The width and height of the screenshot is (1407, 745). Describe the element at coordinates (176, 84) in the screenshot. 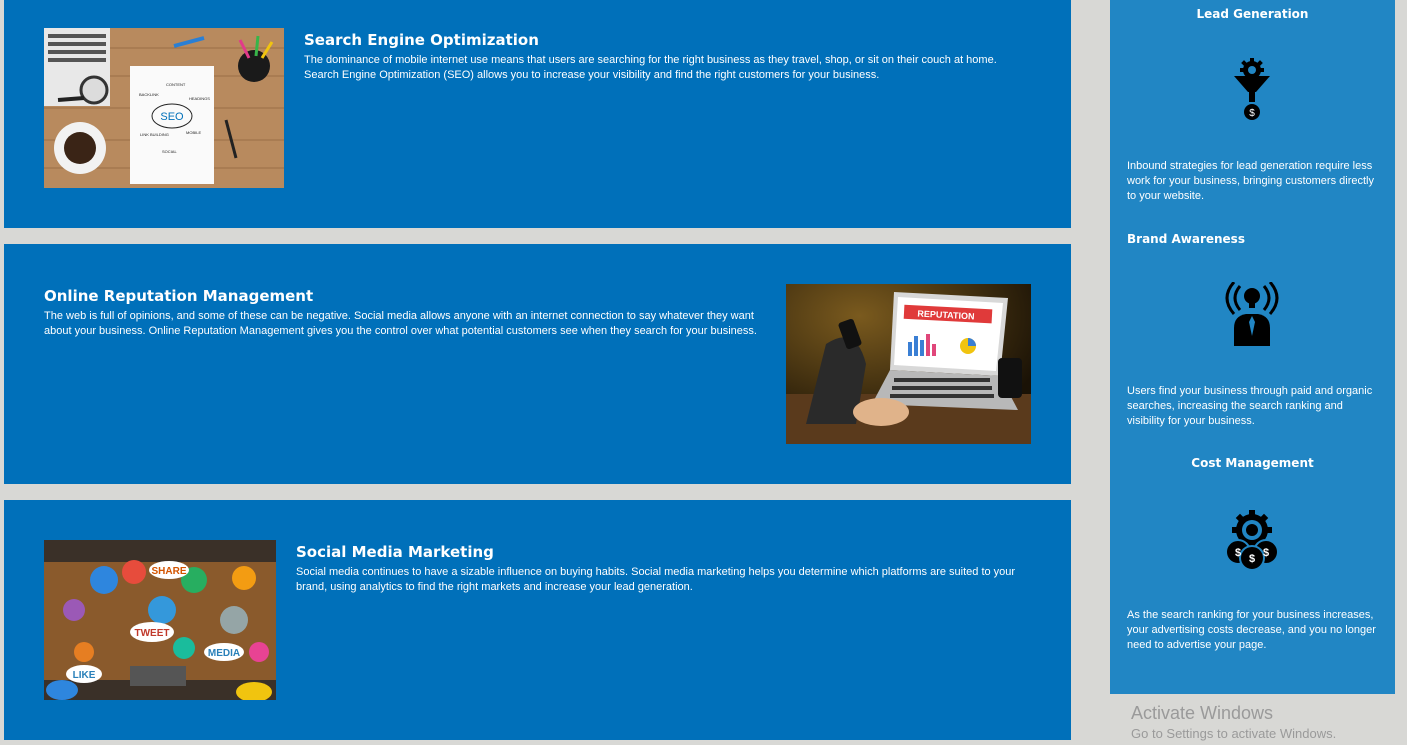

I see `svg-text: CONTENT` at that location.